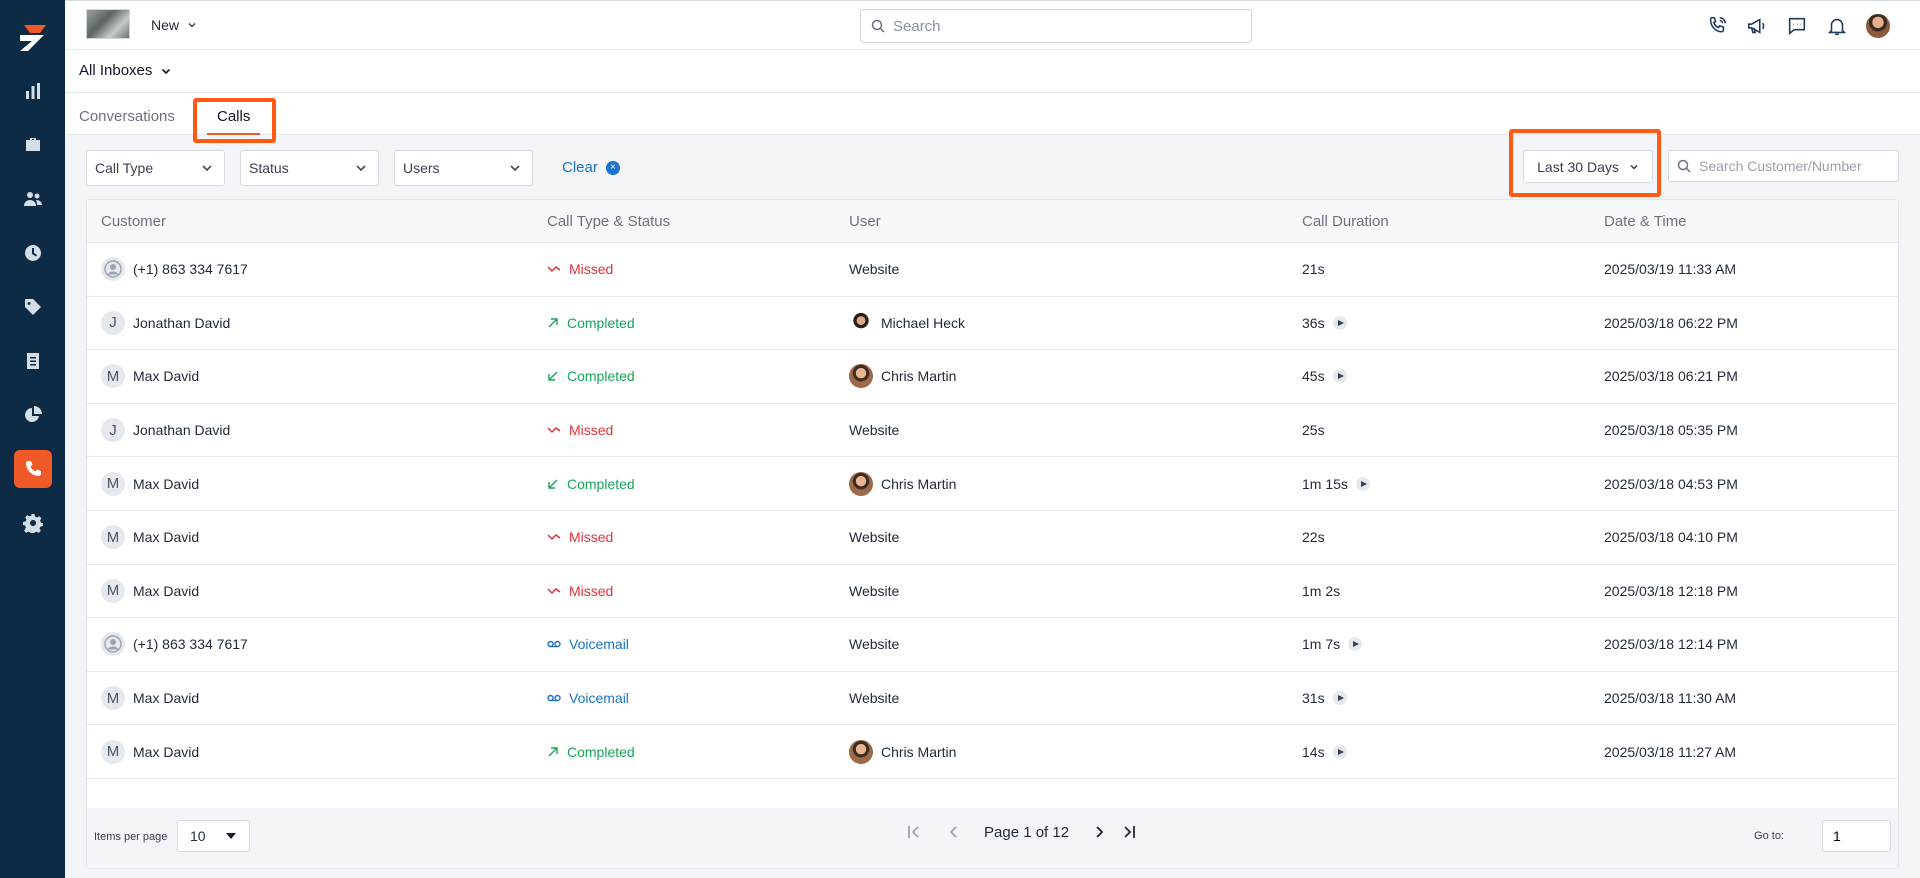 Image resolution: width=1920 pixels, height=878 pixels. Describe the element at coordinates (309, 168) in the screenshot. I see `status-filter: Status` at that location.